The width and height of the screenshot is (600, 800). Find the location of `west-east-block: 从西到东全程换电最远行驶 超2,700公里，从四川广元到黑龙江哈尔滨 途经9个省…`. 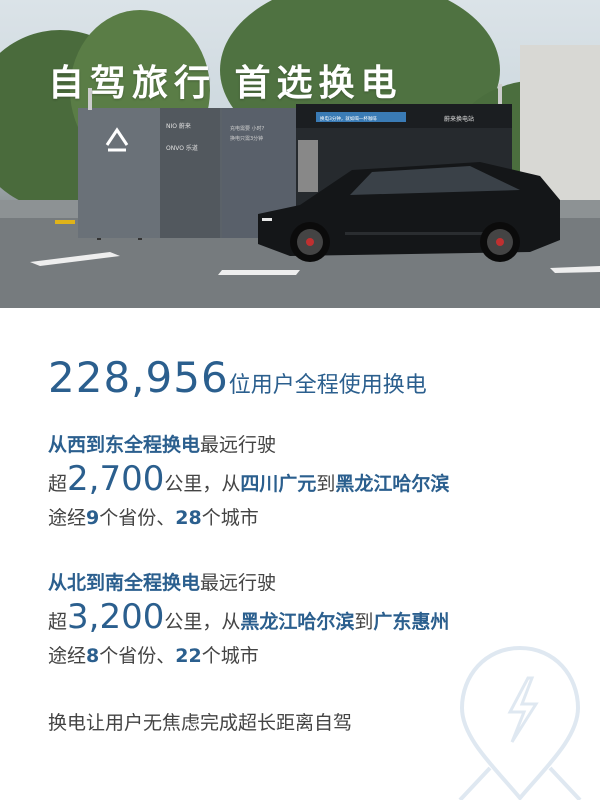

west-east-block: 从西到东全程换电最远行驶 超2,700公里，从四川广元到黑龙江哈尔滨 途经9个省… is located at coordinates (248, 481).